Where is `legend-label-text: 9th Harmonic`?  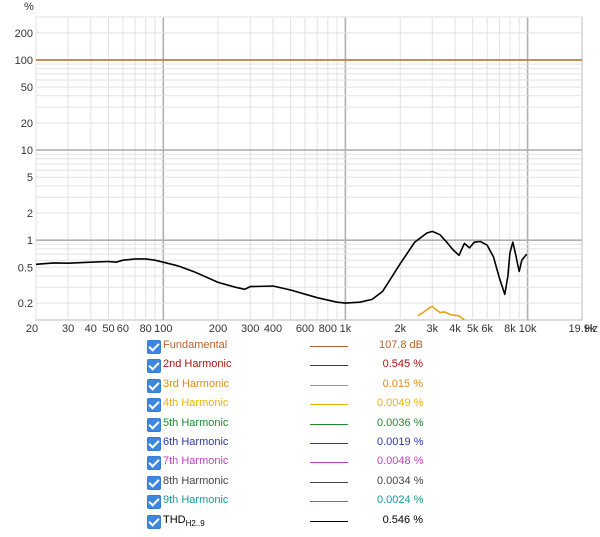
legend-label-text: 9th Harmonic is located at coordinates (196, 500).